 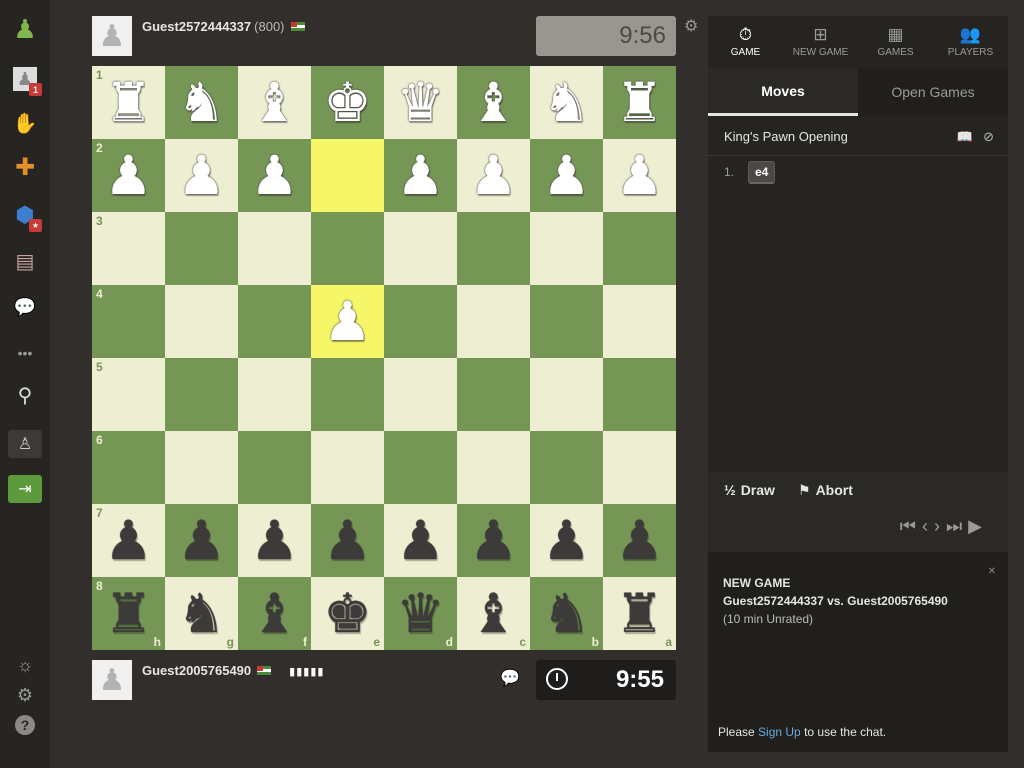 I want to click on top-player-avatar: ♟, so click(x=112, y=36).